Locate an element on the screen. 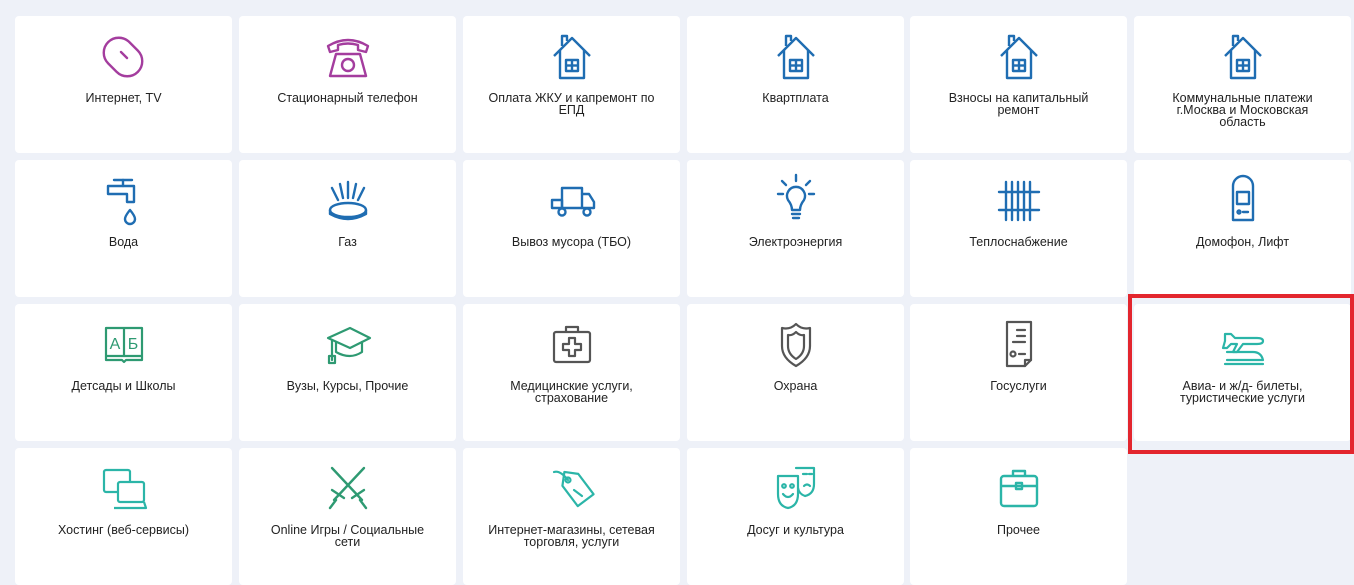  gas-burner-icon is located at coordinates (348, 200).